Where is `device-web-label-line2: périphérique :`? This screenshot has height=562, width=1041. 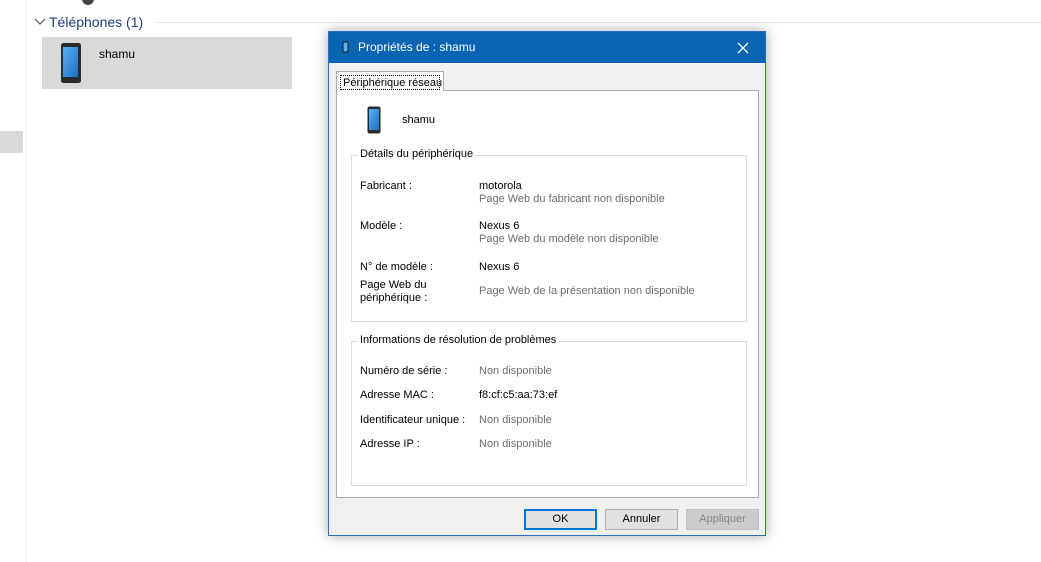
device-web-label-line2: périphérique : is located at coordinates (394, 298).